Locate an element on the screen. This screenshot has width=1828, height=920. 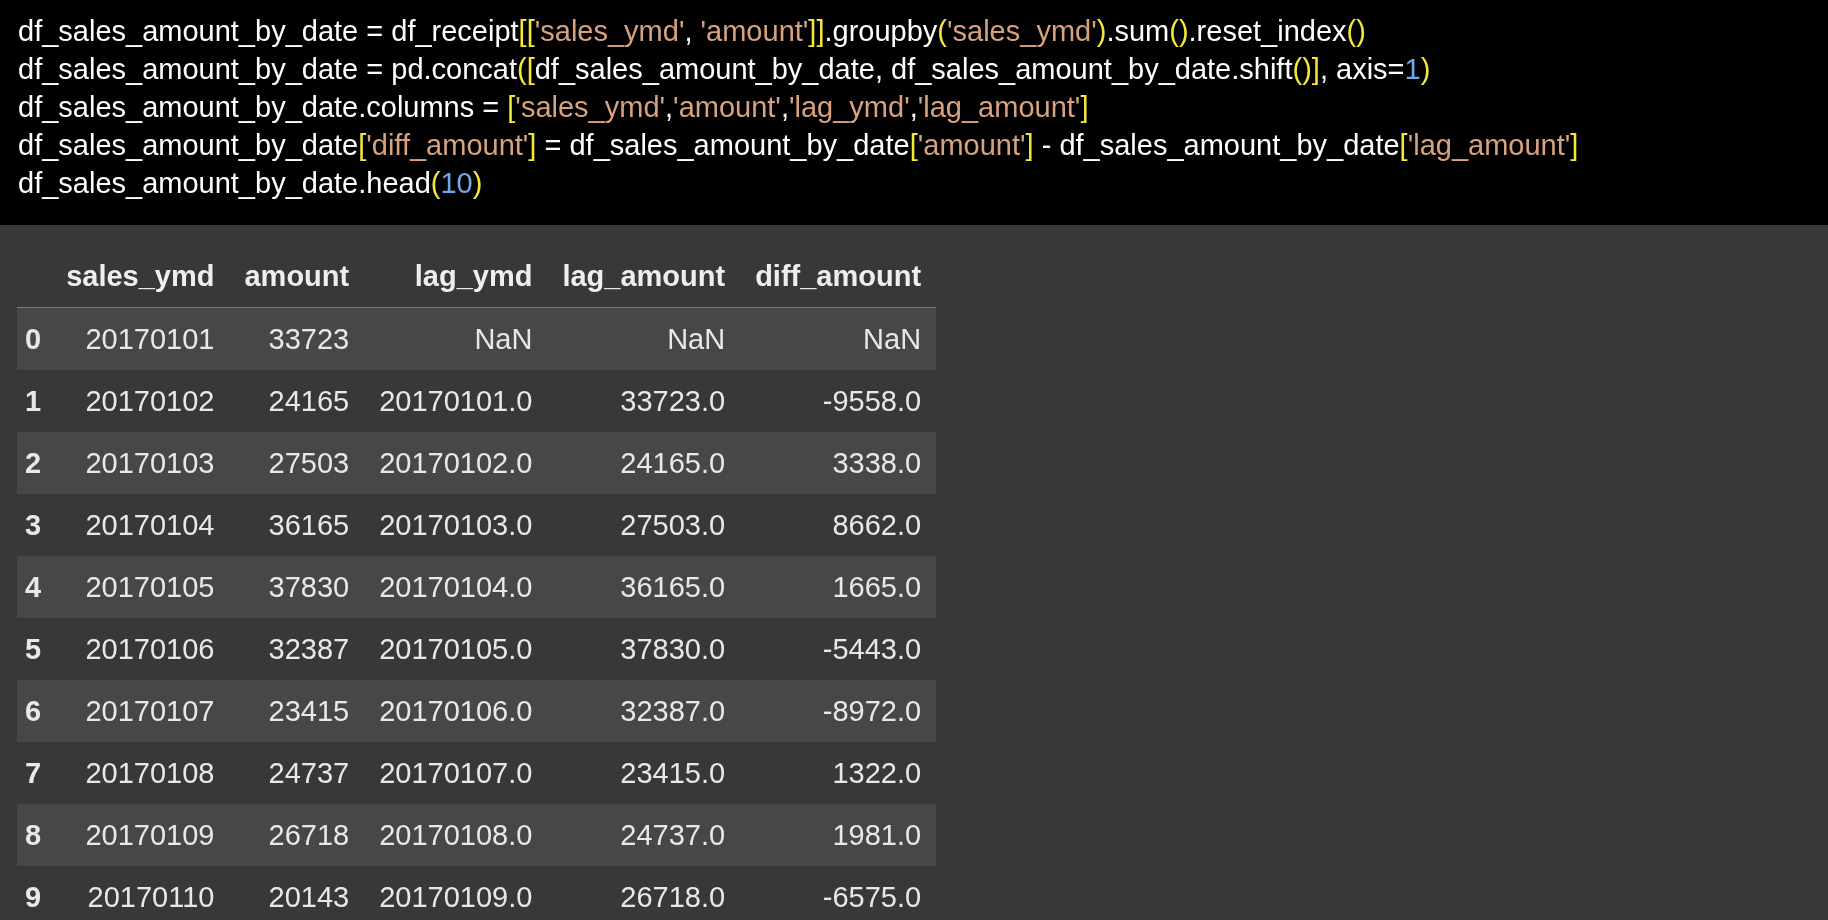
table-cell: 20170102 is located at coordinates (140, 401).